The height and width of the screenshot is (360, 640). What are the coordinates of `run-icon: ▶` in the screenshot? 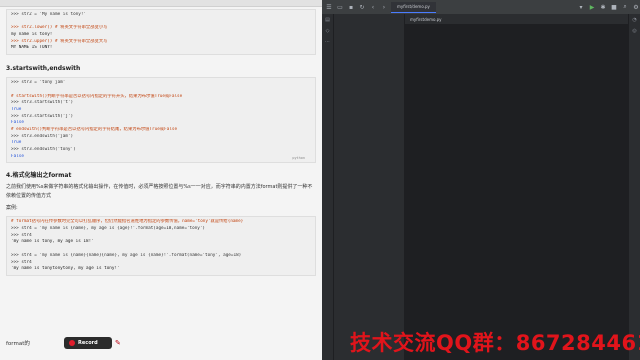 It's located at (592, 7).